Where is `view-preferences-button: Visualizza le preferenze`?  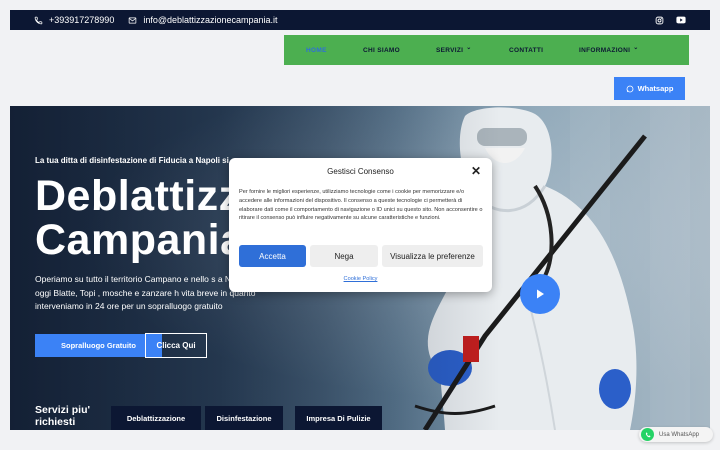 view-preferences-button: Visualizza le preferenze is located at coordinates (432, 256).